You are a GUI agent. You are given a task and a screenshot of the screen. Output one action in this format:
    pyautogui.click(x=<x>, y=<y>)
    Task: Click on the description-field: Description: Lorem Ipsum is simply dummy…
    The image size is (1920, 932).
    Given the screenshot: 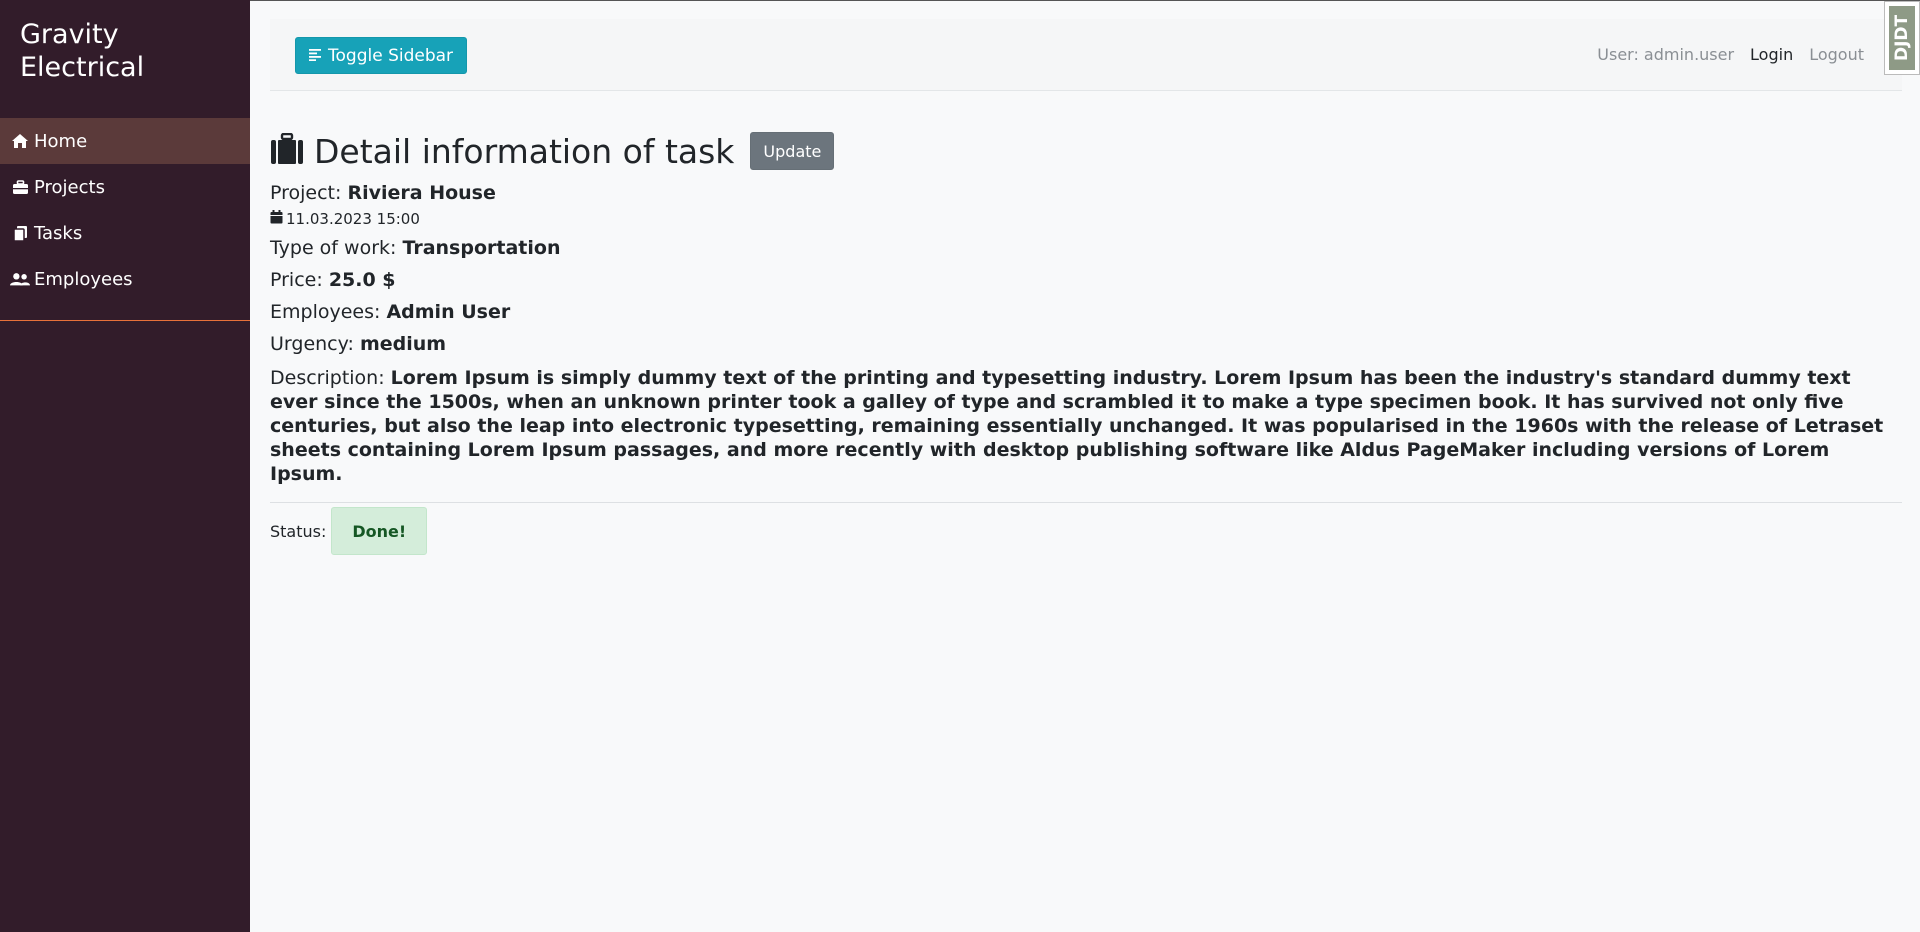 What is the action you would take?
    pyautogui.click(x=1086, y=426)
    